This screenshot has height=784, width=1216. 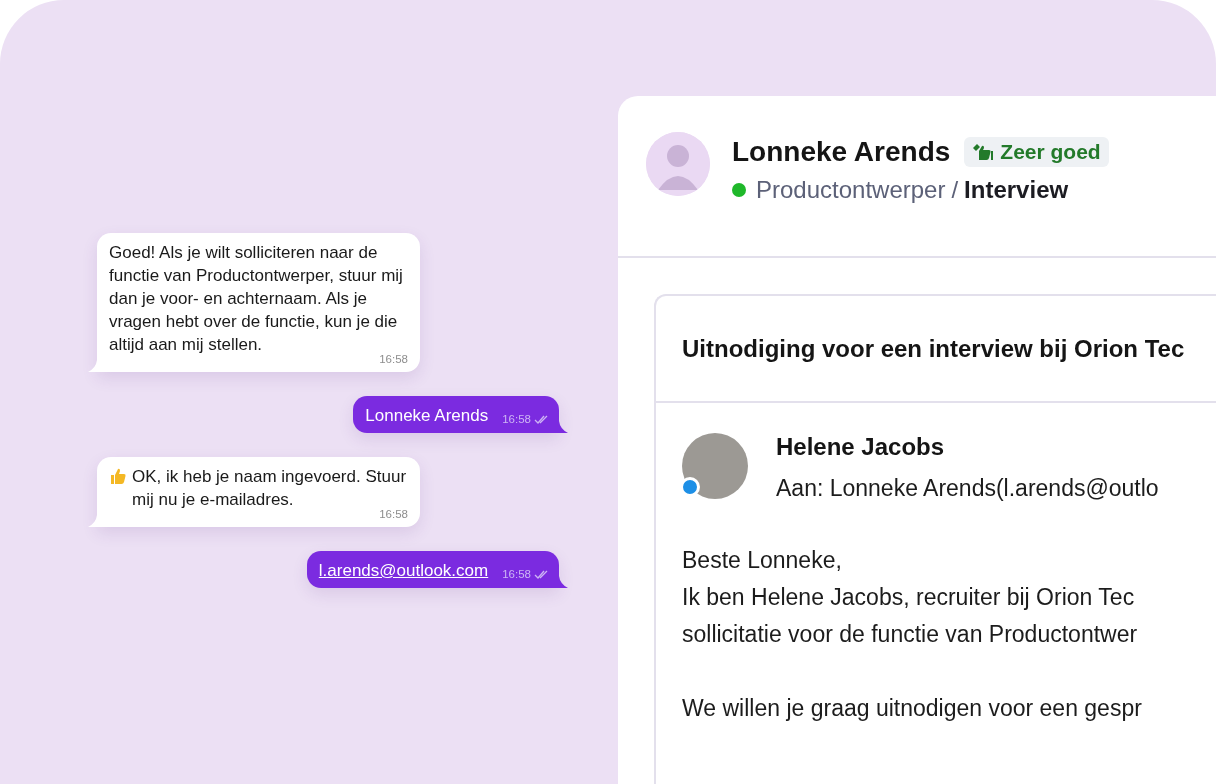 What do you see at coordinates (933, 348) in the screenshot?
I see `email-subject: Uitnodiging voor een interview bij Orion Tec` at bounding box center [933, 348].